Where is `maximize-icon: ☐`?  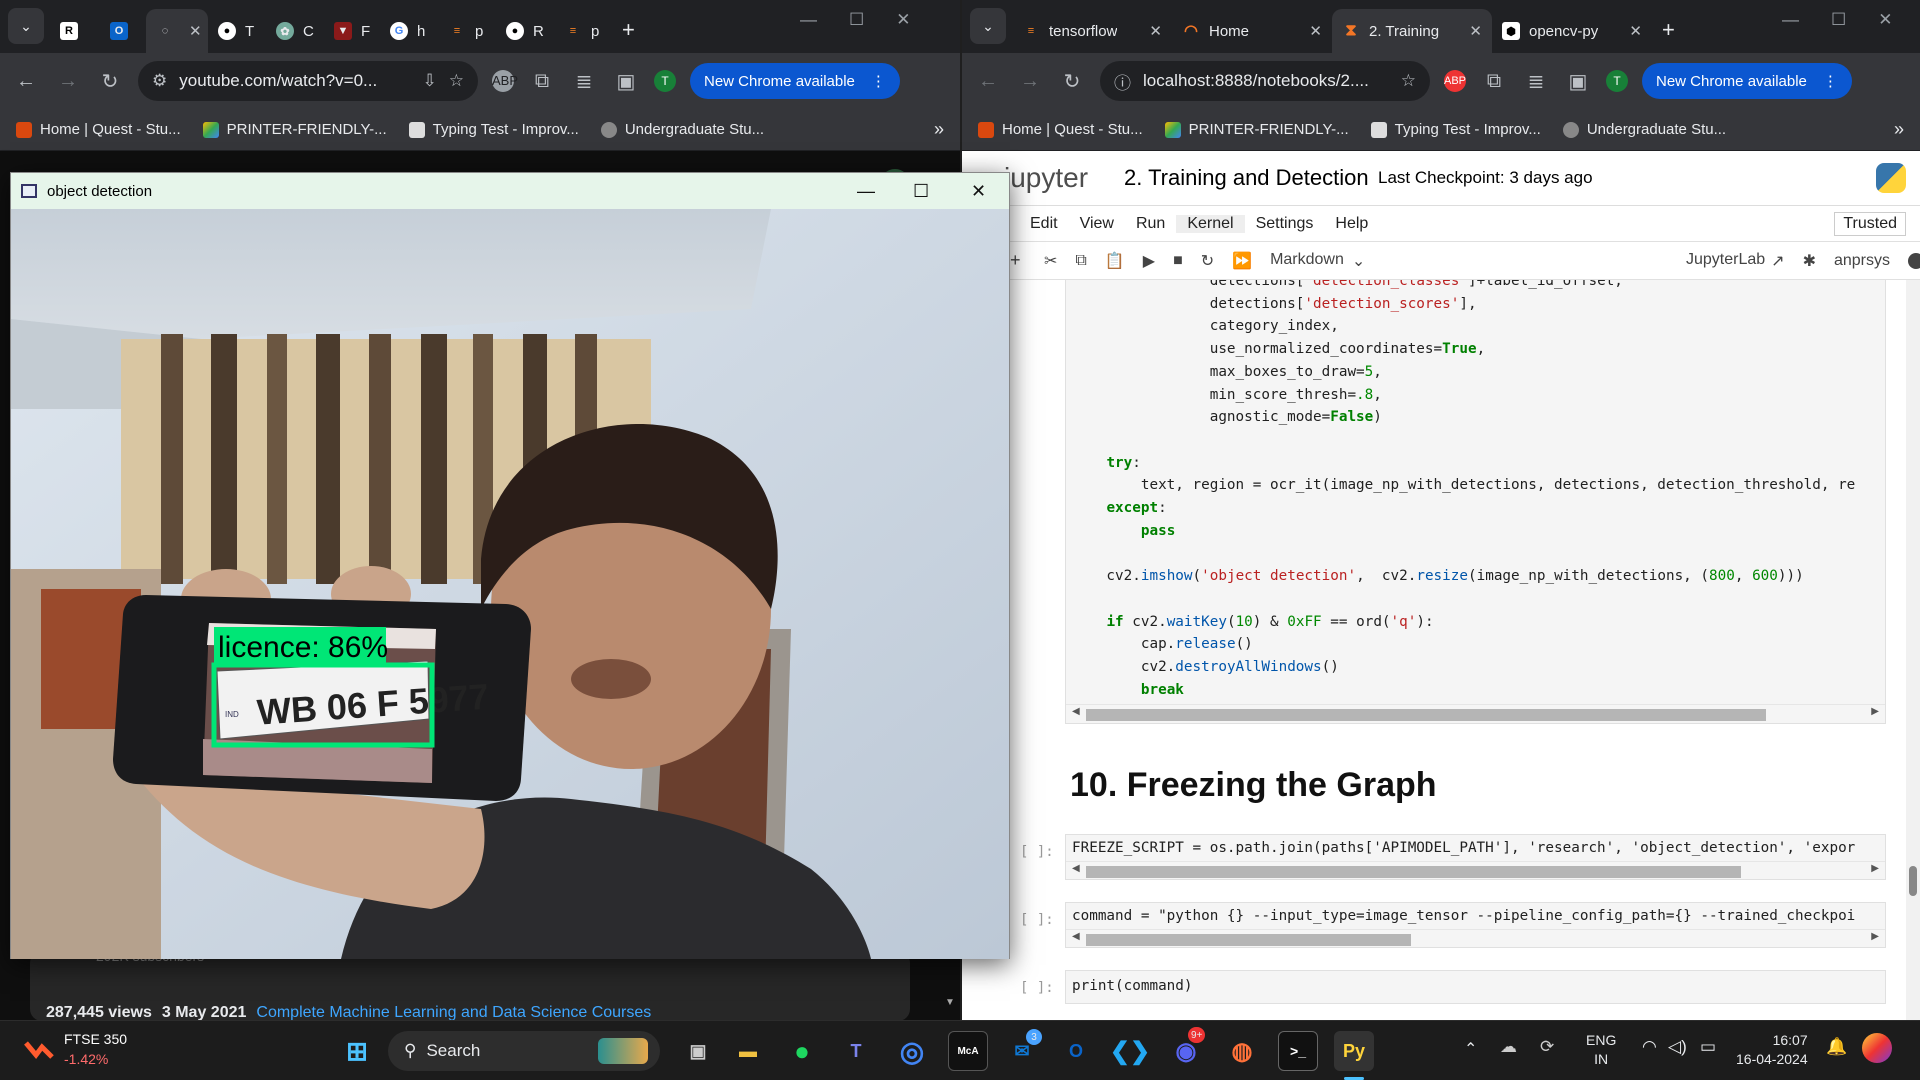 maximize-icon: ☐ is located at coordinates (856, 20).